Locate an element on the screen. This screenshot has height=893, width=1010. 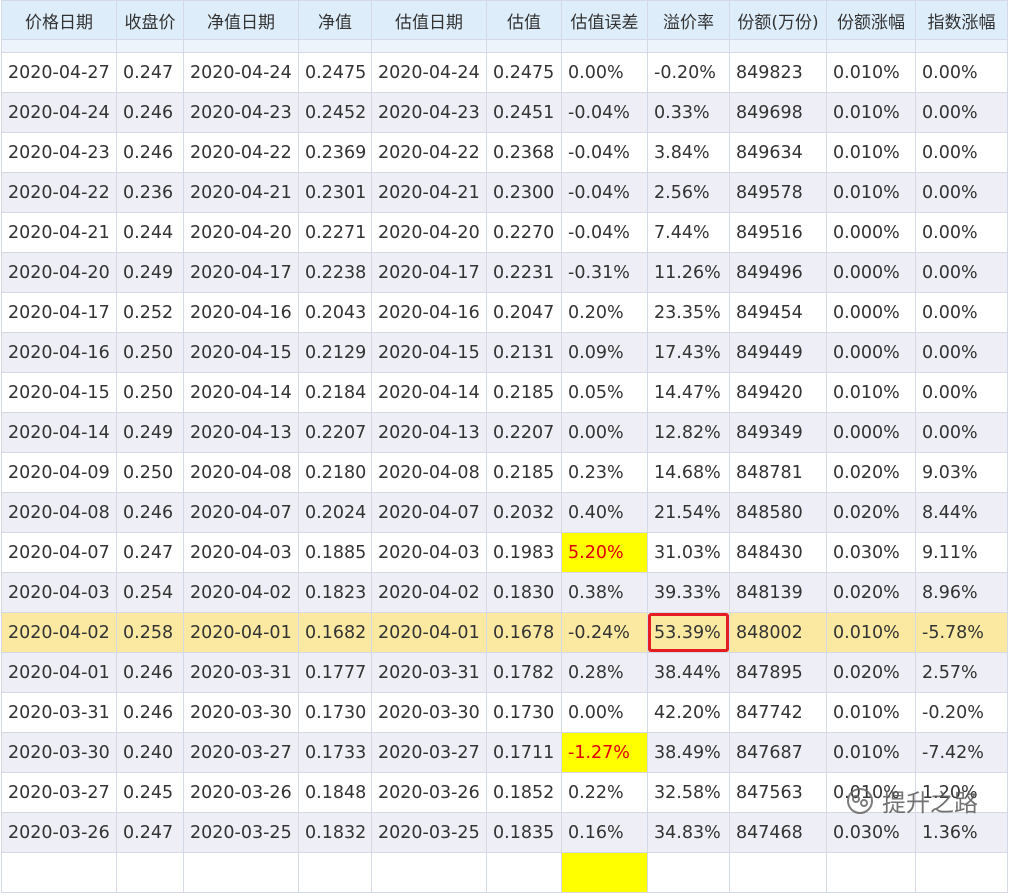
column-header: 溢价率 is located at coordinates (688, 20).